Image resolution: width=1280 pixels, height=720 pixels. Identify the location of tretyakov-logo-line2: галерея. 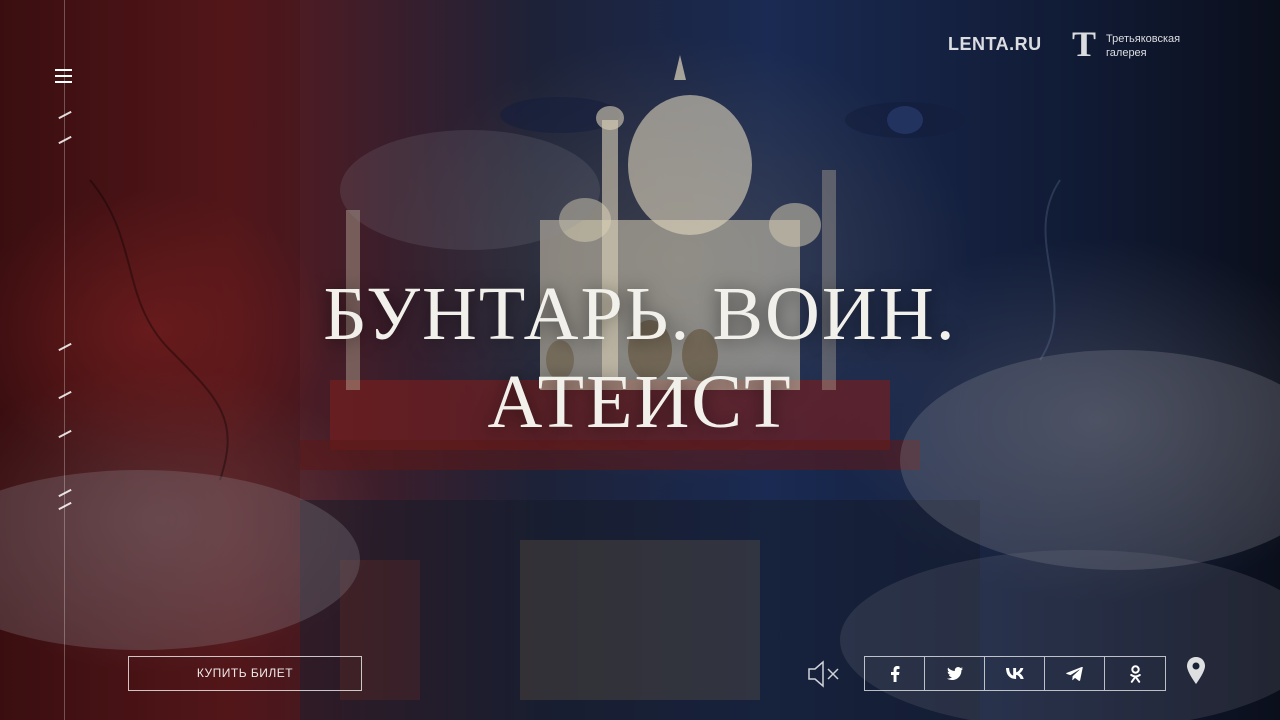
(1126, 53).